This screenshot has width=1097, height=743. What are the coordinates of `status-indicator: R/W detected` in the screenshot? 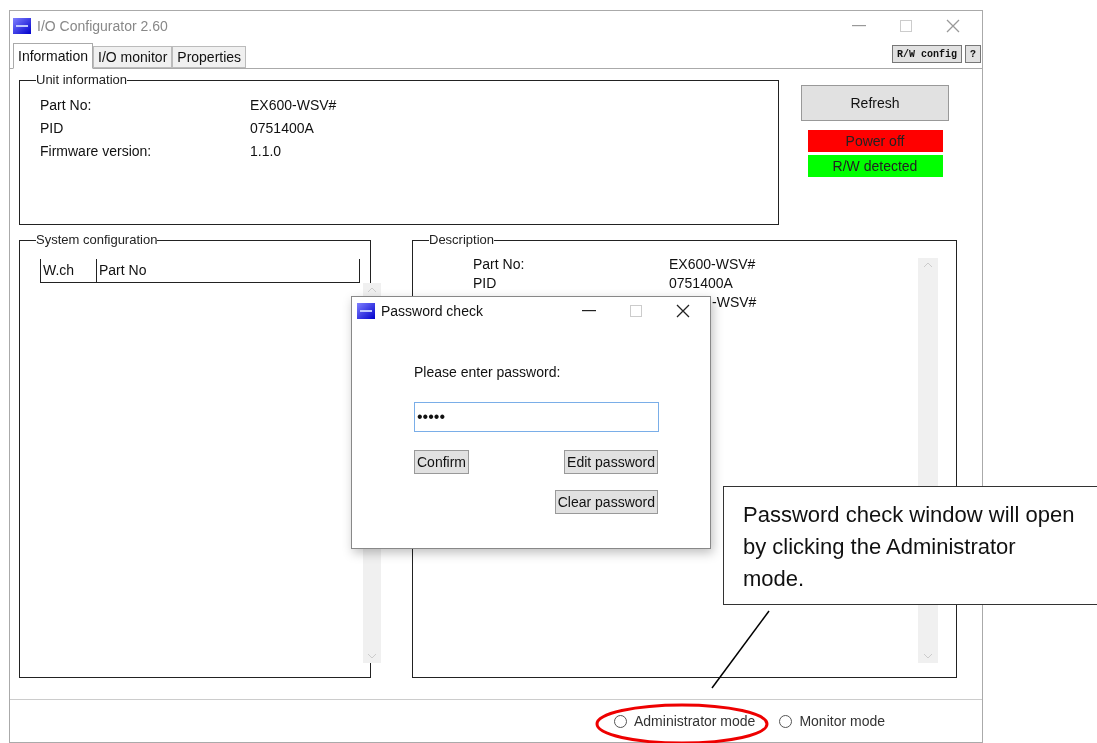 It's located at (875, 166).